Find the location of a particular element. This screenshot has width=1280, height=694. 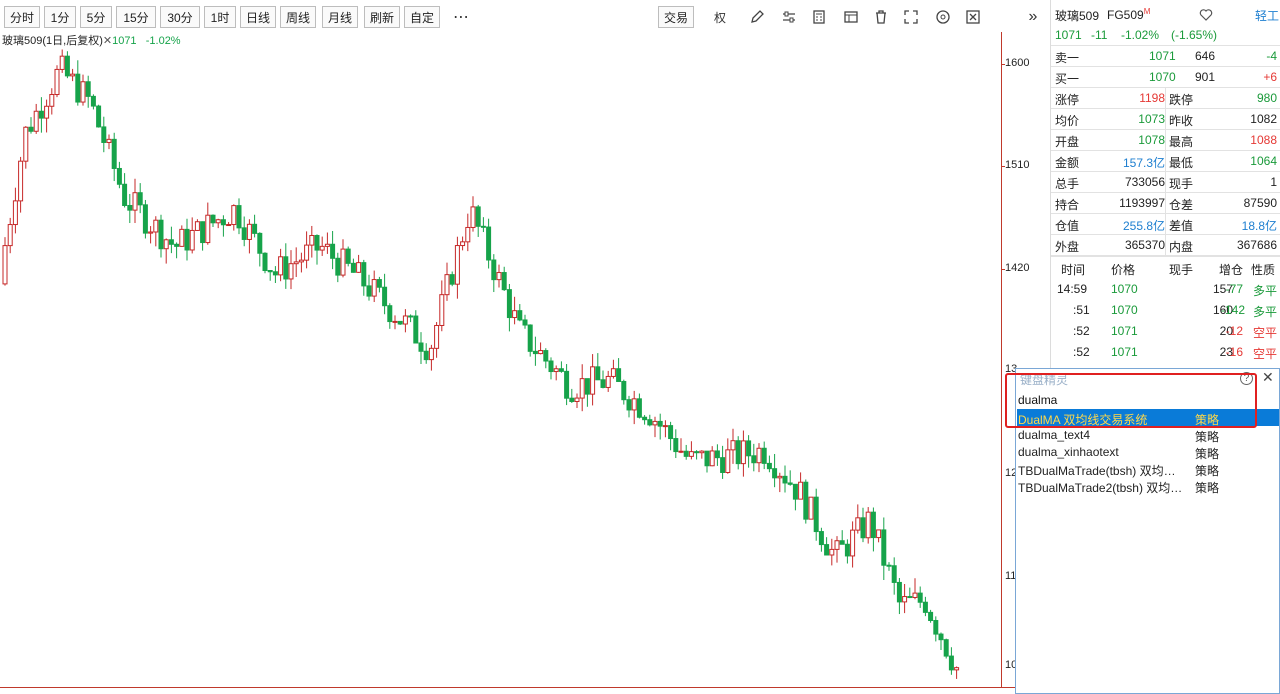

target-icon is located at coordinates (943, 17).